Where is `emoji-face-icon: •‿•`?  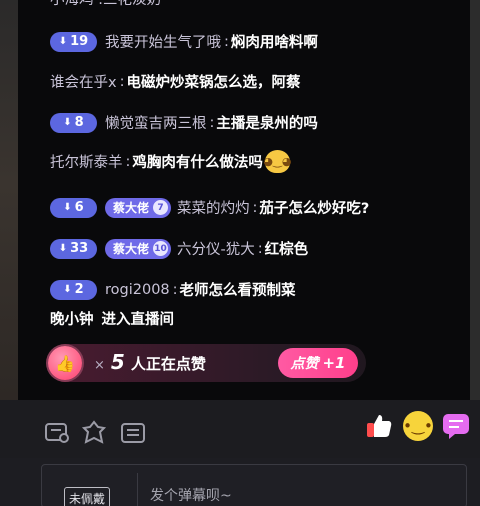 emoji-face-icon: •‿• is located at coordinates (418, 426).